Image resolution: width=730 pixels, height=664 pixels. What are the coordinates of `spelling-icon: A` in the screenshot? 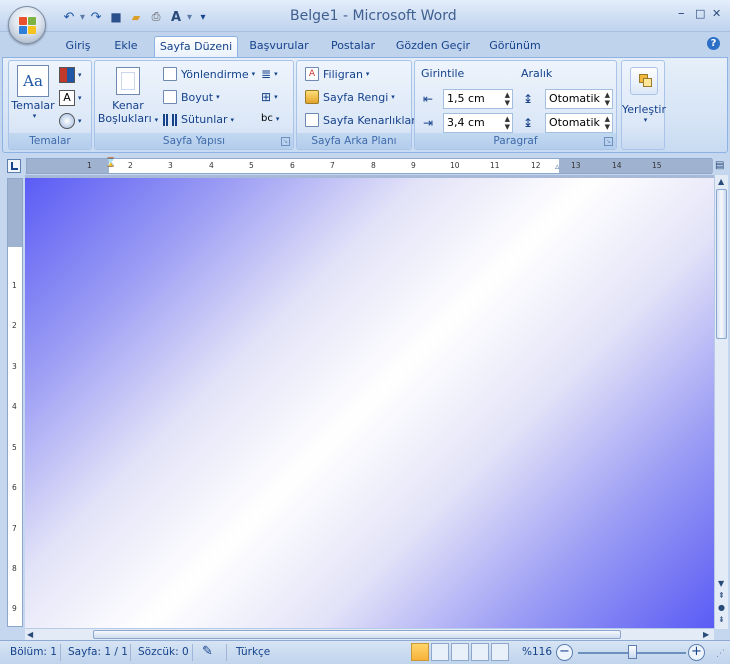 It's located at (176, 17).